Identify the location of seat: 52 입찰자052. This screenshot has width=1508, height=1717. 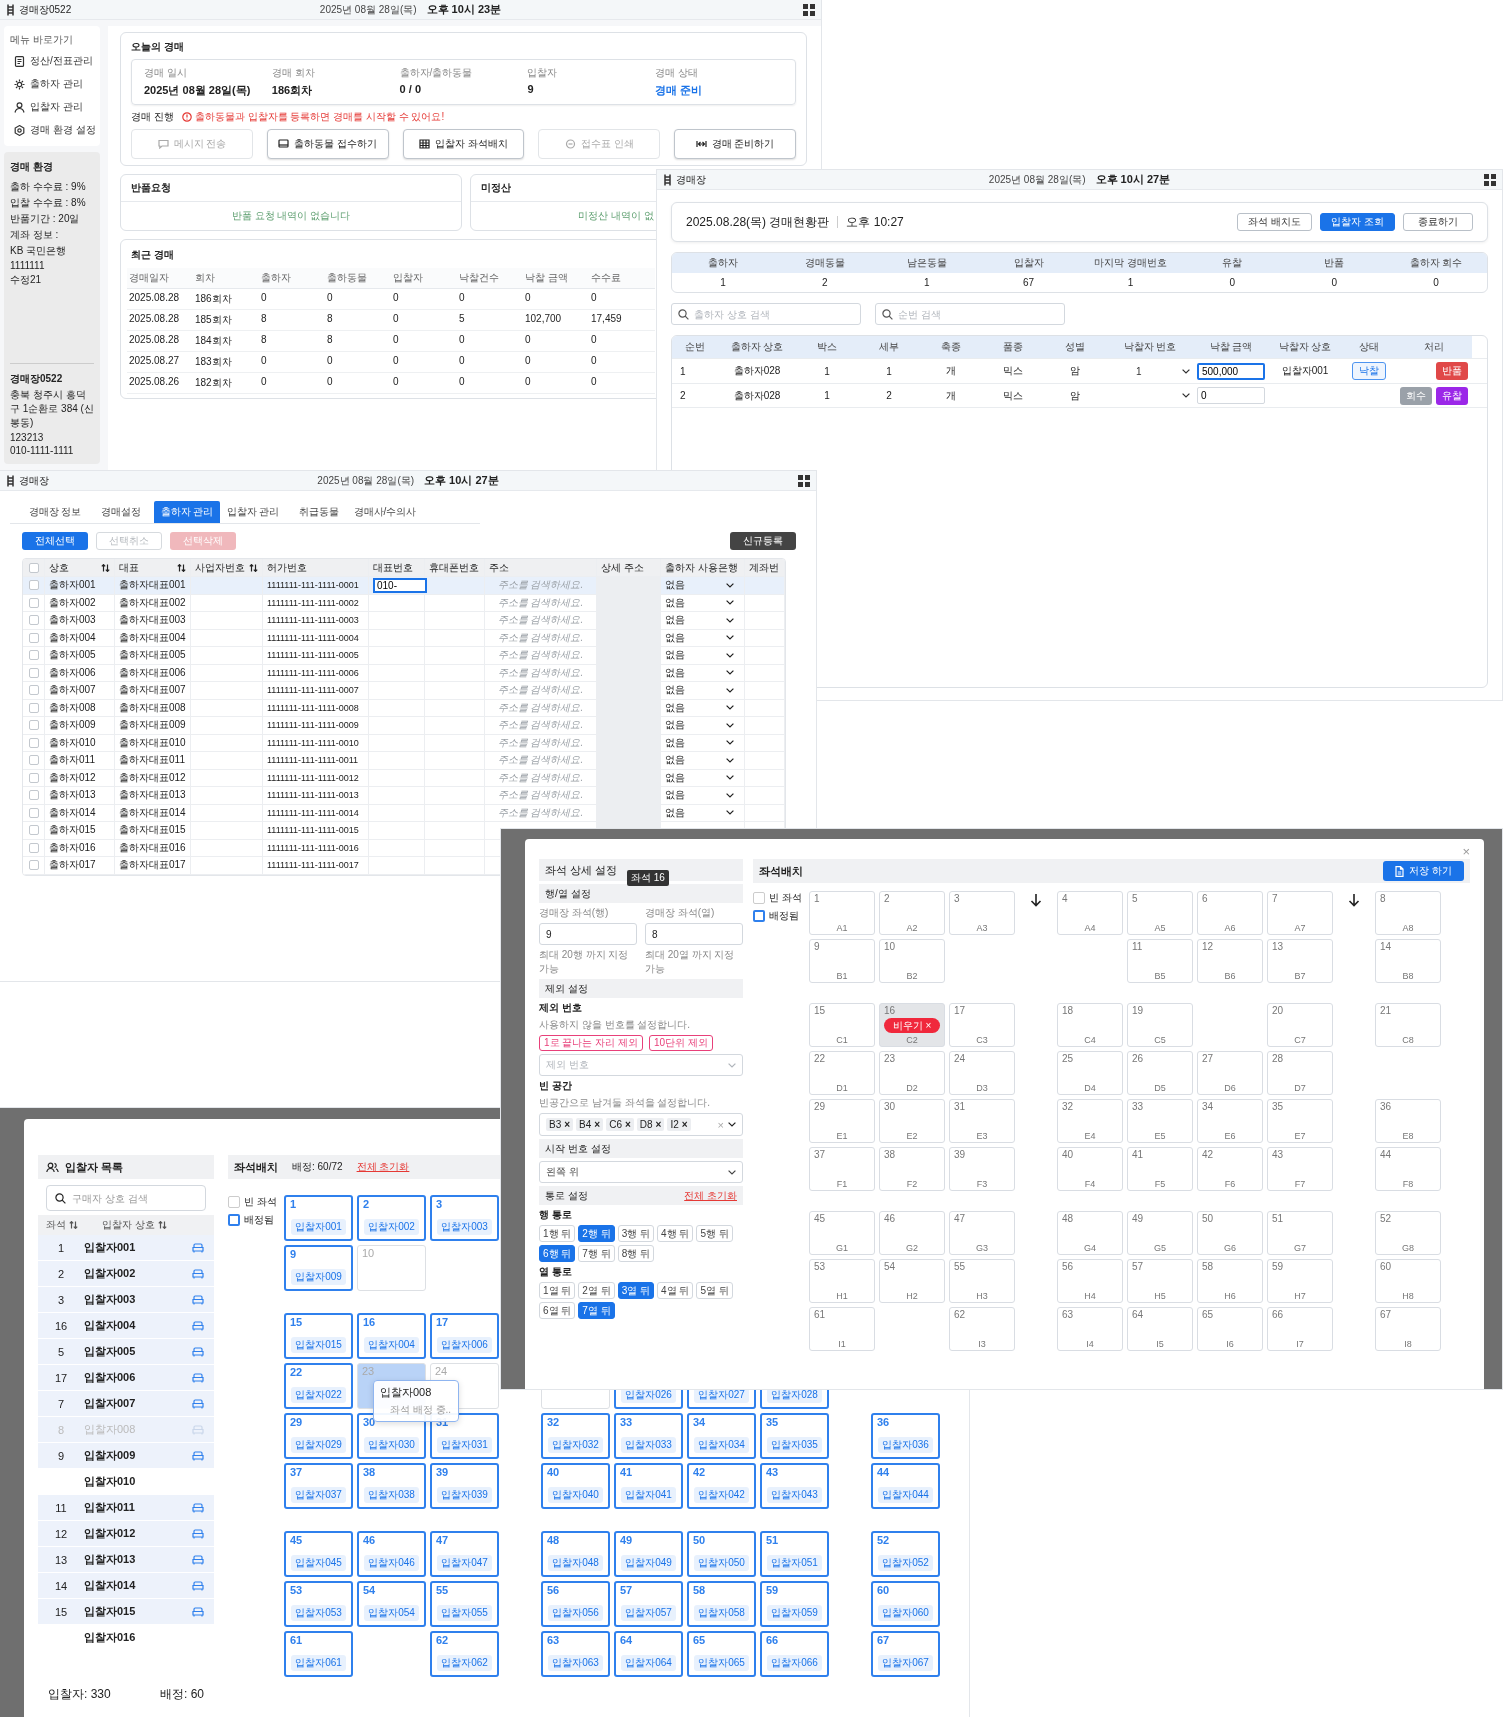
(905, 1554).